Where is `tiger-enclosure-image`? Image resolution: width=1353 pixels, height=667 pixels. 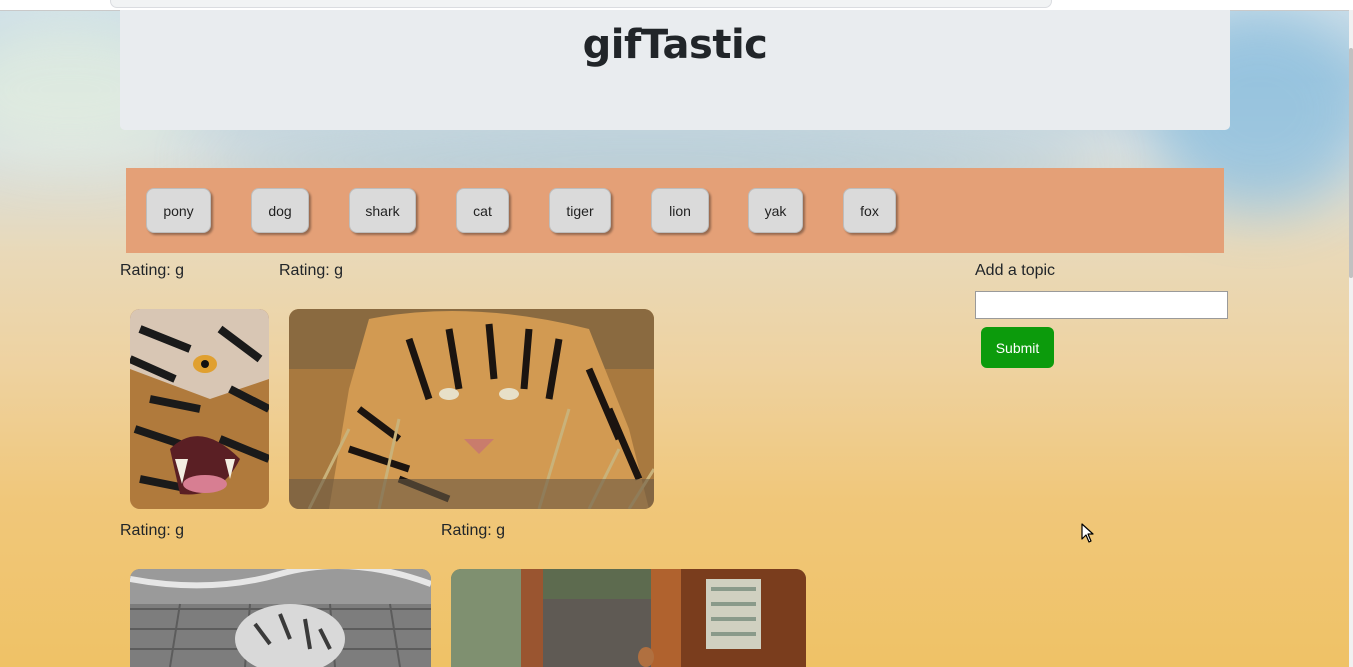
tiger-enclosure-image is located at coordinates (628, 618).